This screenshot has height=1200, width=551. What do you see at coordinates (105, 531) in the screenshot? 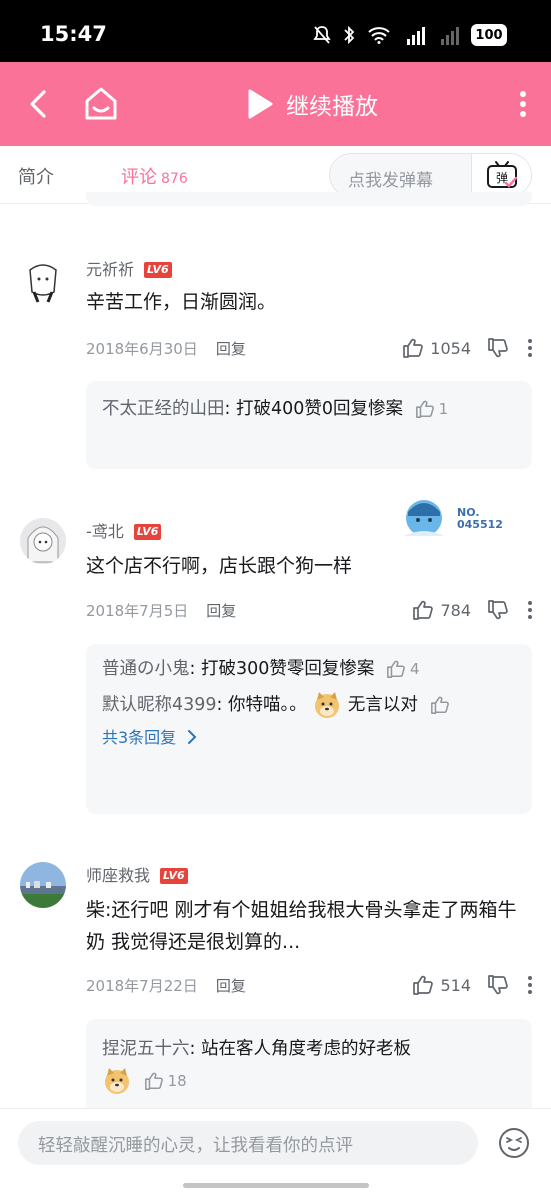
I see `username-text: -鸢北` at bounding box center [105, 531].